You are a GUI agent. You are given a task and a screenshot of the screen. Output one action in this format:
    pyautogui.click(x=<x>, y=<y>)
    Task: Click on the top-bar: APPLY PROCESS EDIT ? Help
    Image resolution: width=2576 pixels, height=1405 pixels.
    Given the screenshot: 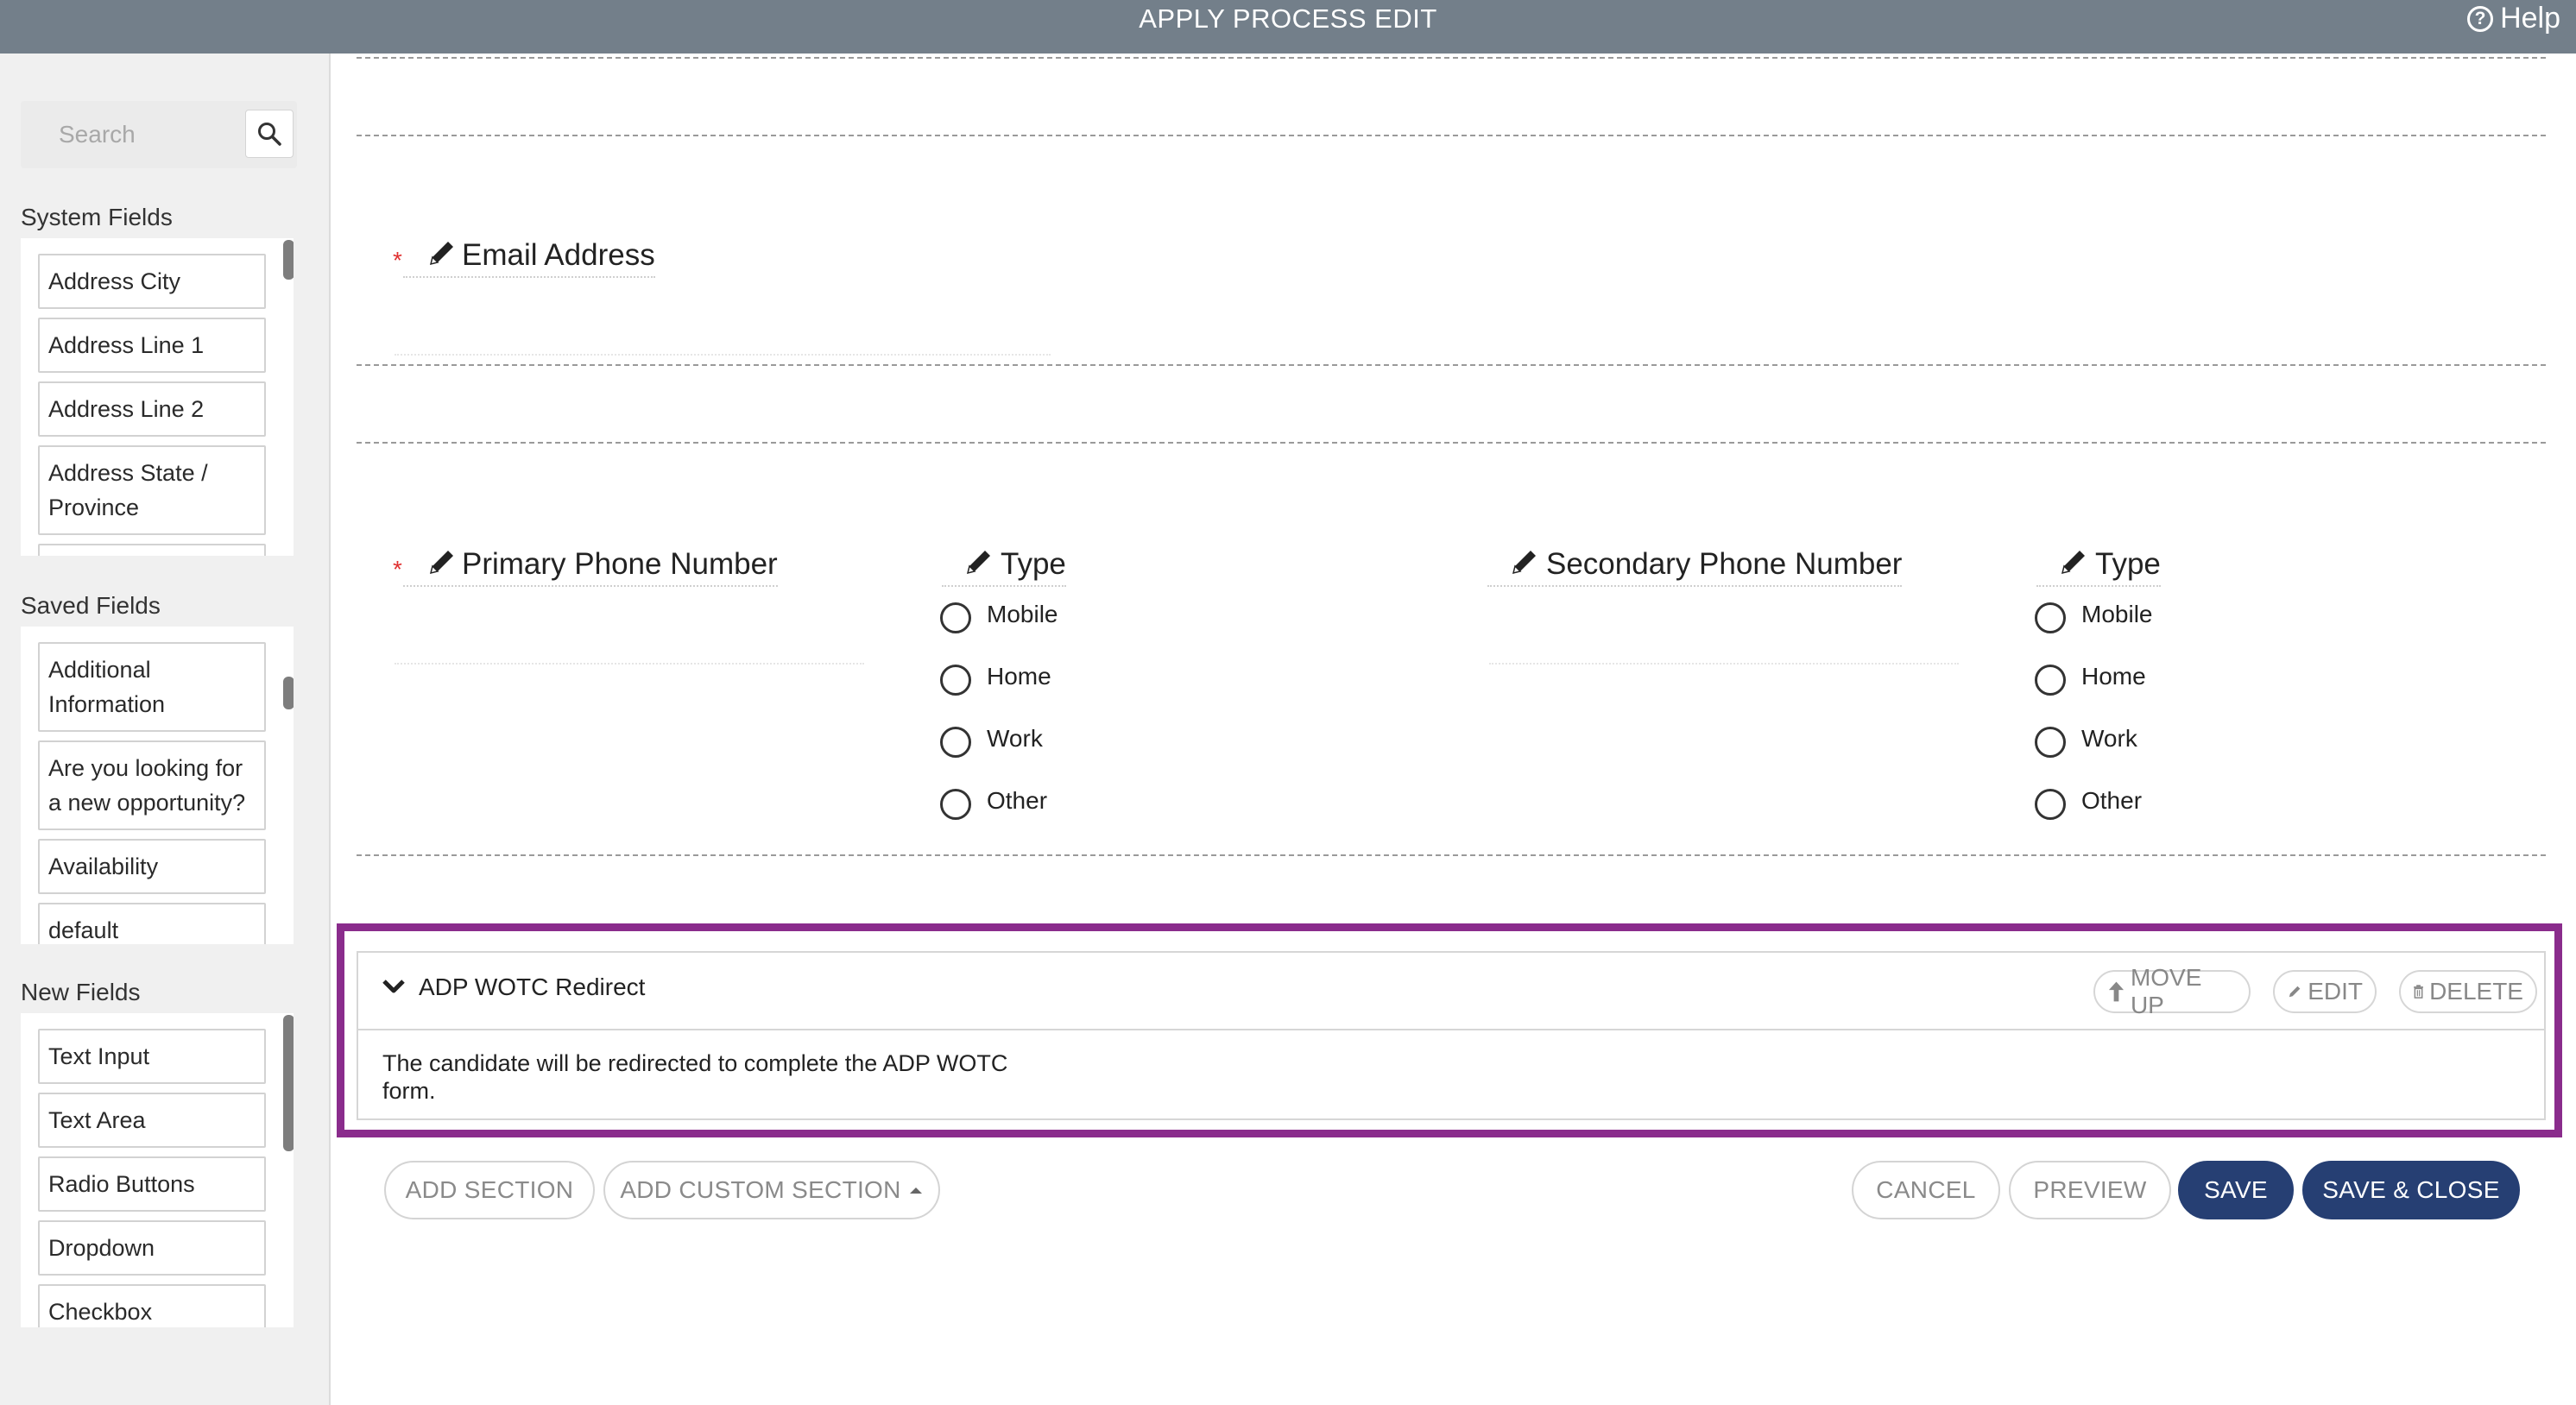 What is the action you would take?
    pyautogui.click(x=1288, y=27)
    